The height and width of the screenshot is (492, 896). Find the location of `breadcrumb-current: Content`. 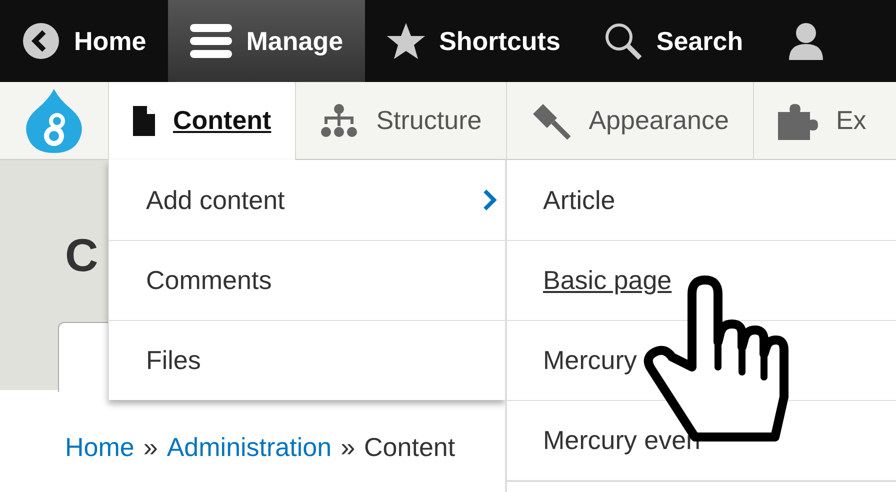

breadcrumb-current: Content is located at coordinates (410, 447).